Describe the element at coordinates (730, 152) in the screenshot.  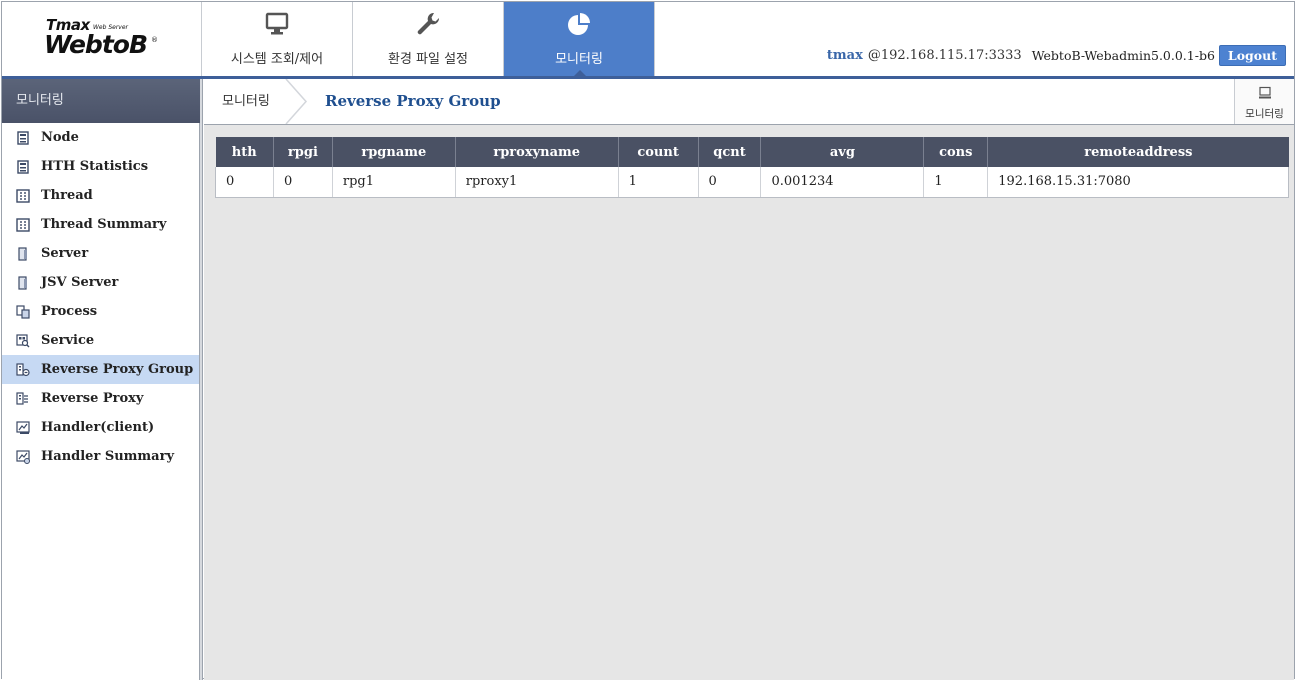
I see `column-header-qcnt: qcnt` at that location.